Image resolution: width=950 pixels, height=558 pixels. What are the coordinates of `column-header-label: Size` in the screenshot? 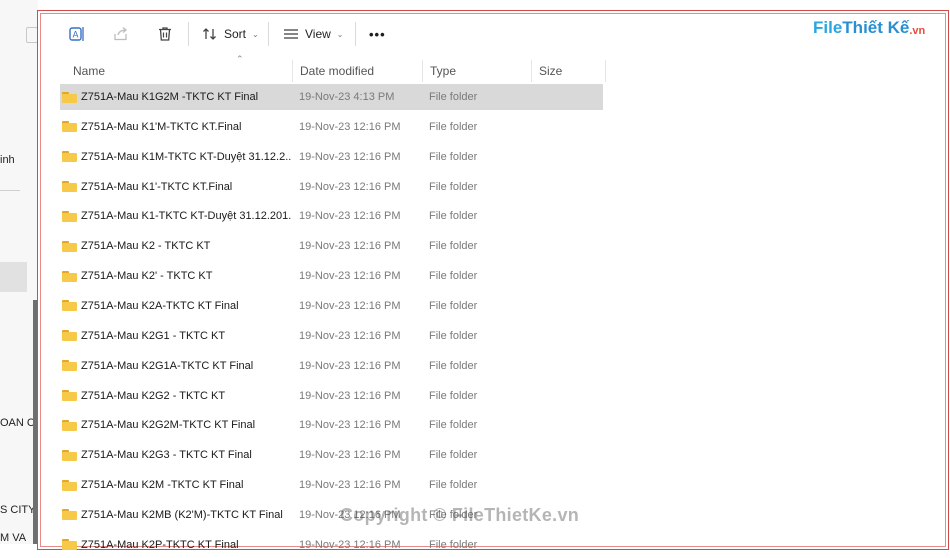 It's located at (551, 71).